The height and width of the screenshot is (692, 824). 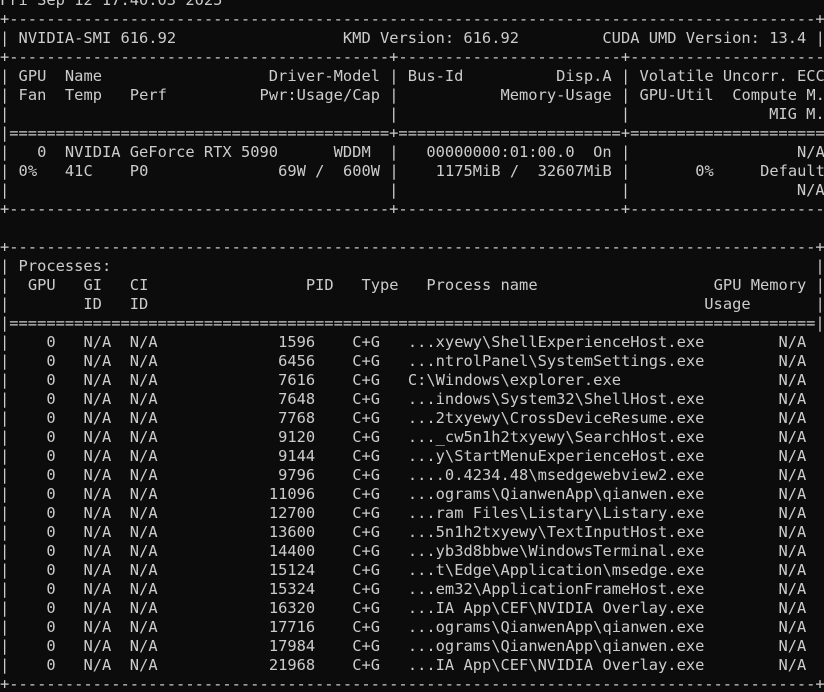 I want to click on gpu-pwr-cap: 600W, so click(x=361, y=171).